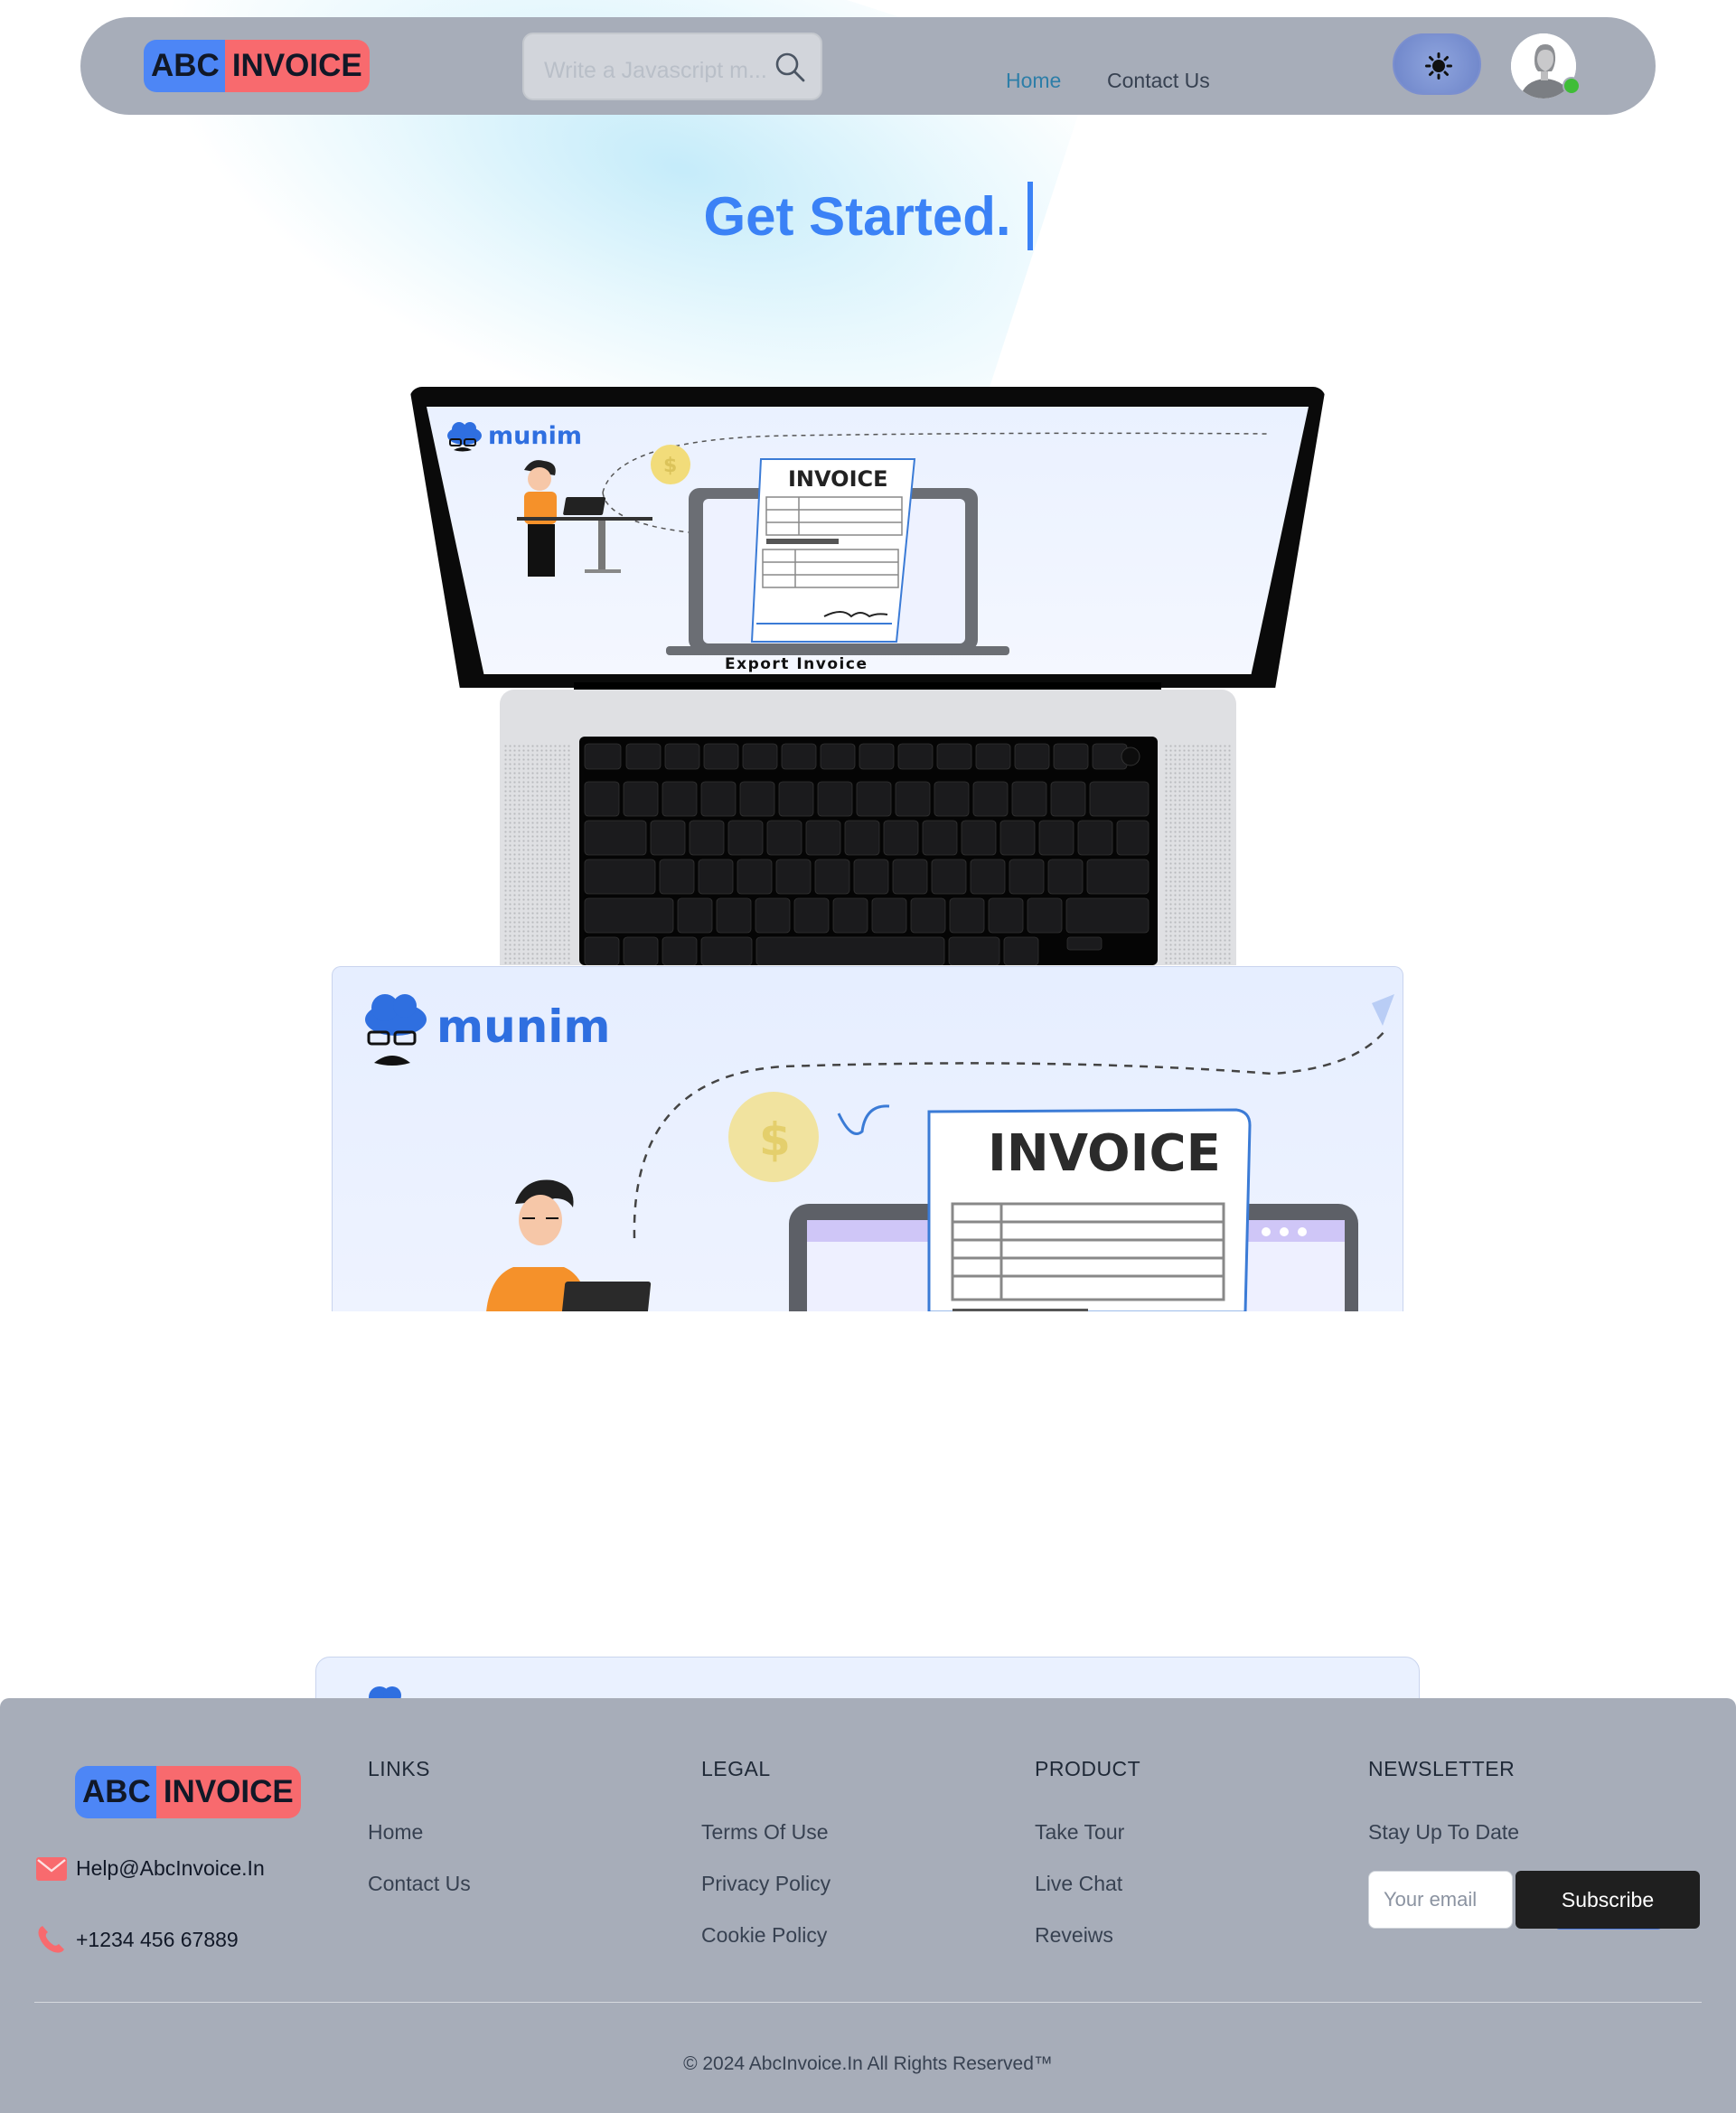  I want to click on munim-logo-icon-large, so click(396, 1030).